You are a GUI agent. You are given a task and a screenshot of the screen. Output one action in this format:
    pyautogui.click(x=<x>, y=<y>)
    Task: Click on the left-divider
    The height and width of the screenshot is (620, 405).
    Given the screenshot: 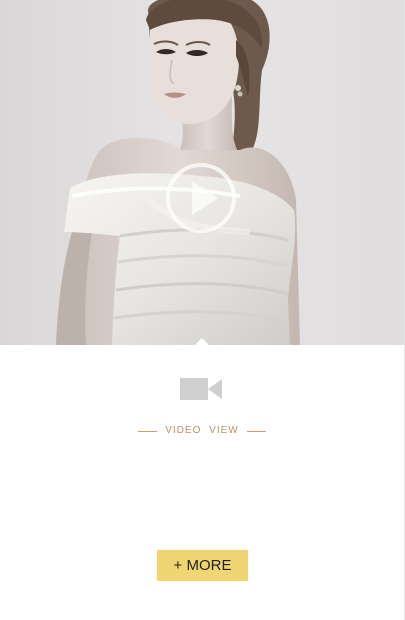 What is the action you would take?
    pyautogui.click(x=148, y=431)
    